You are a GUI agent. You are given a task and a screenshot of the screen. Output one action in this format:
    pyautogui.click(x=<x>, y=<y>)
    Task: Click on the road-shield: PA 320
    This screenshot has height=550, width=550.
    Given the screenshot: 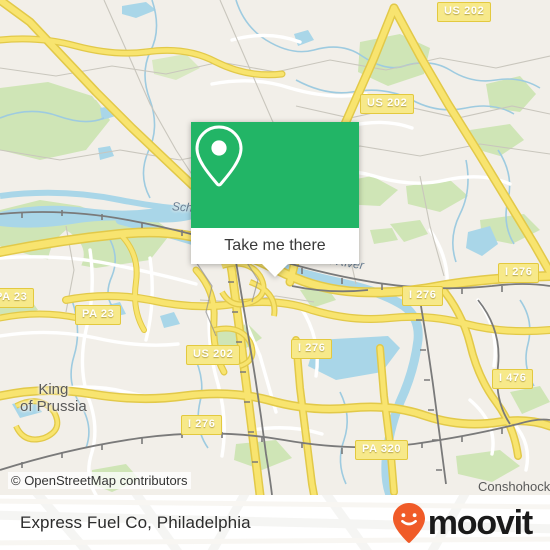 What is the action you would take?
    pyautogui.click(x=382, y=450)
    